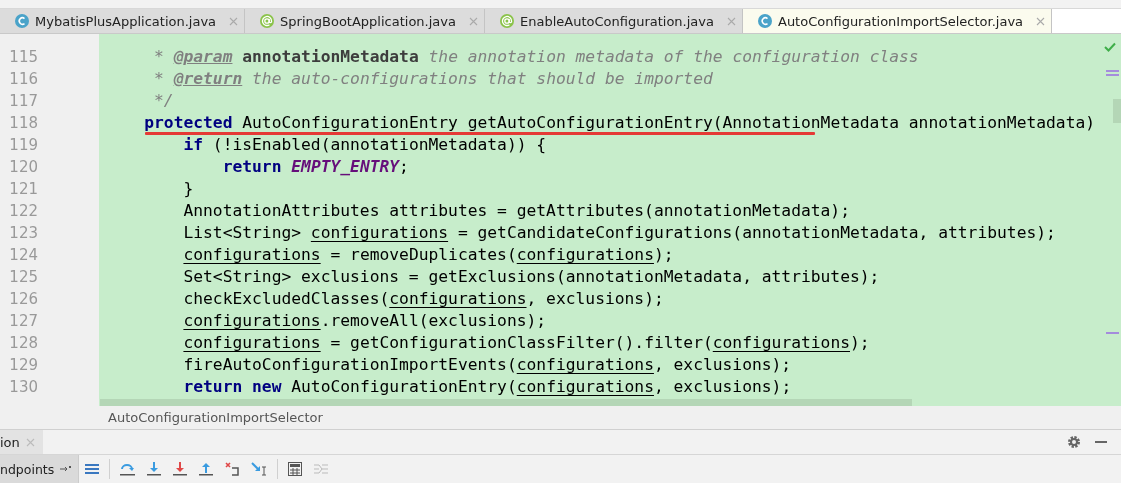 The width and height of the screenshot is (1121, 483). What do you see at coordinates (315, 167) in the screenshot?
I see `code-line: return EMPTY_ENTRY;` at bounding box center [315, 167].